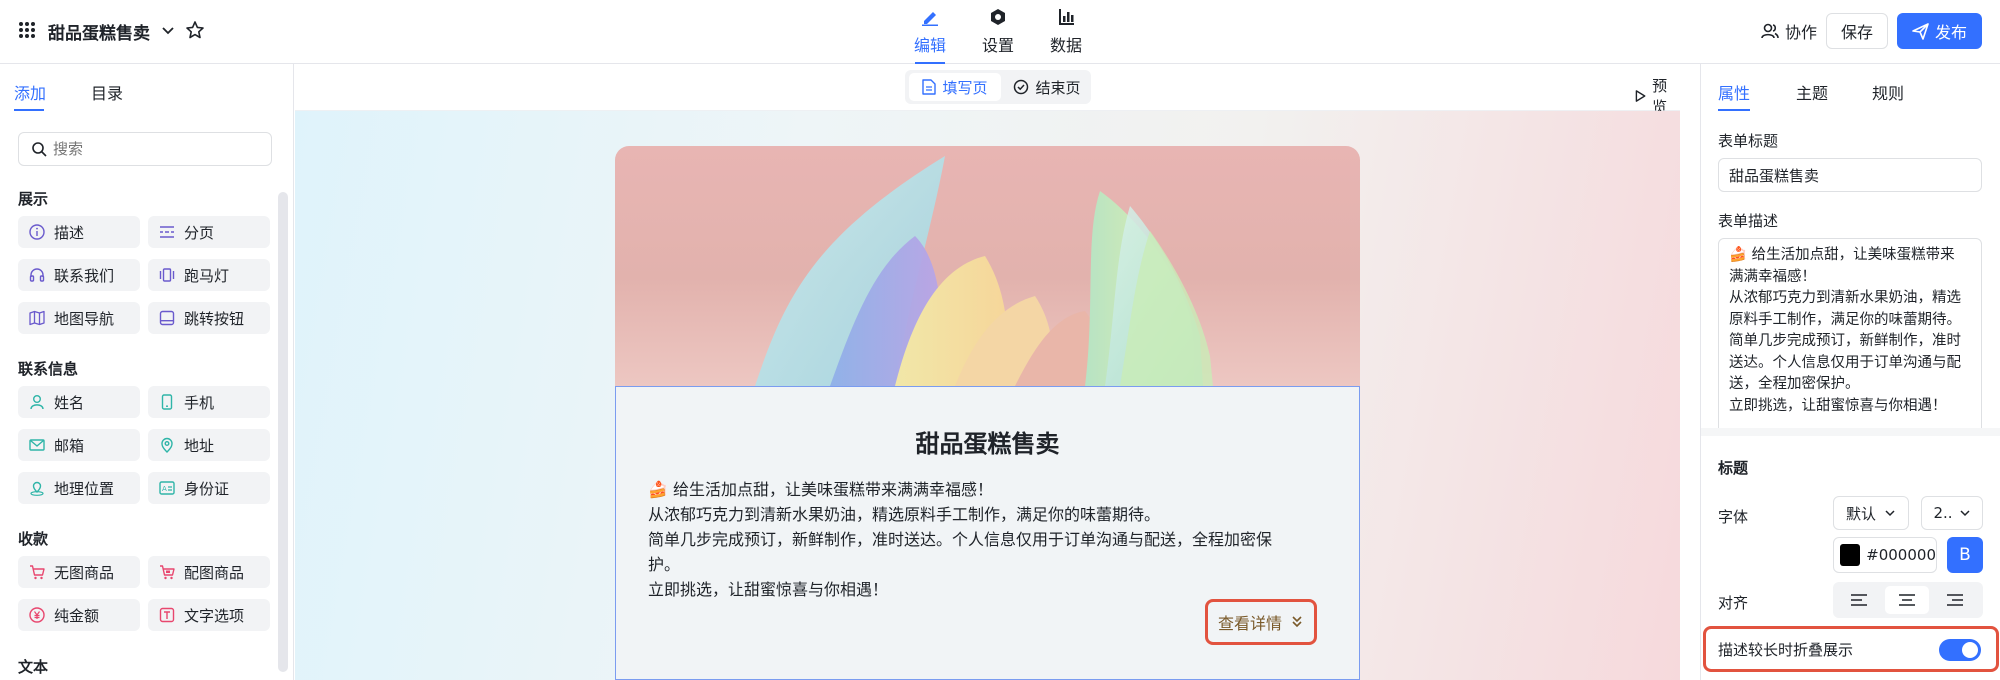 This screenshot has height=680, width=2000. What do you see at coordinates (167, 318) in the screenshot?
I see `jump-button-icon` at bounding box center [167, 318].